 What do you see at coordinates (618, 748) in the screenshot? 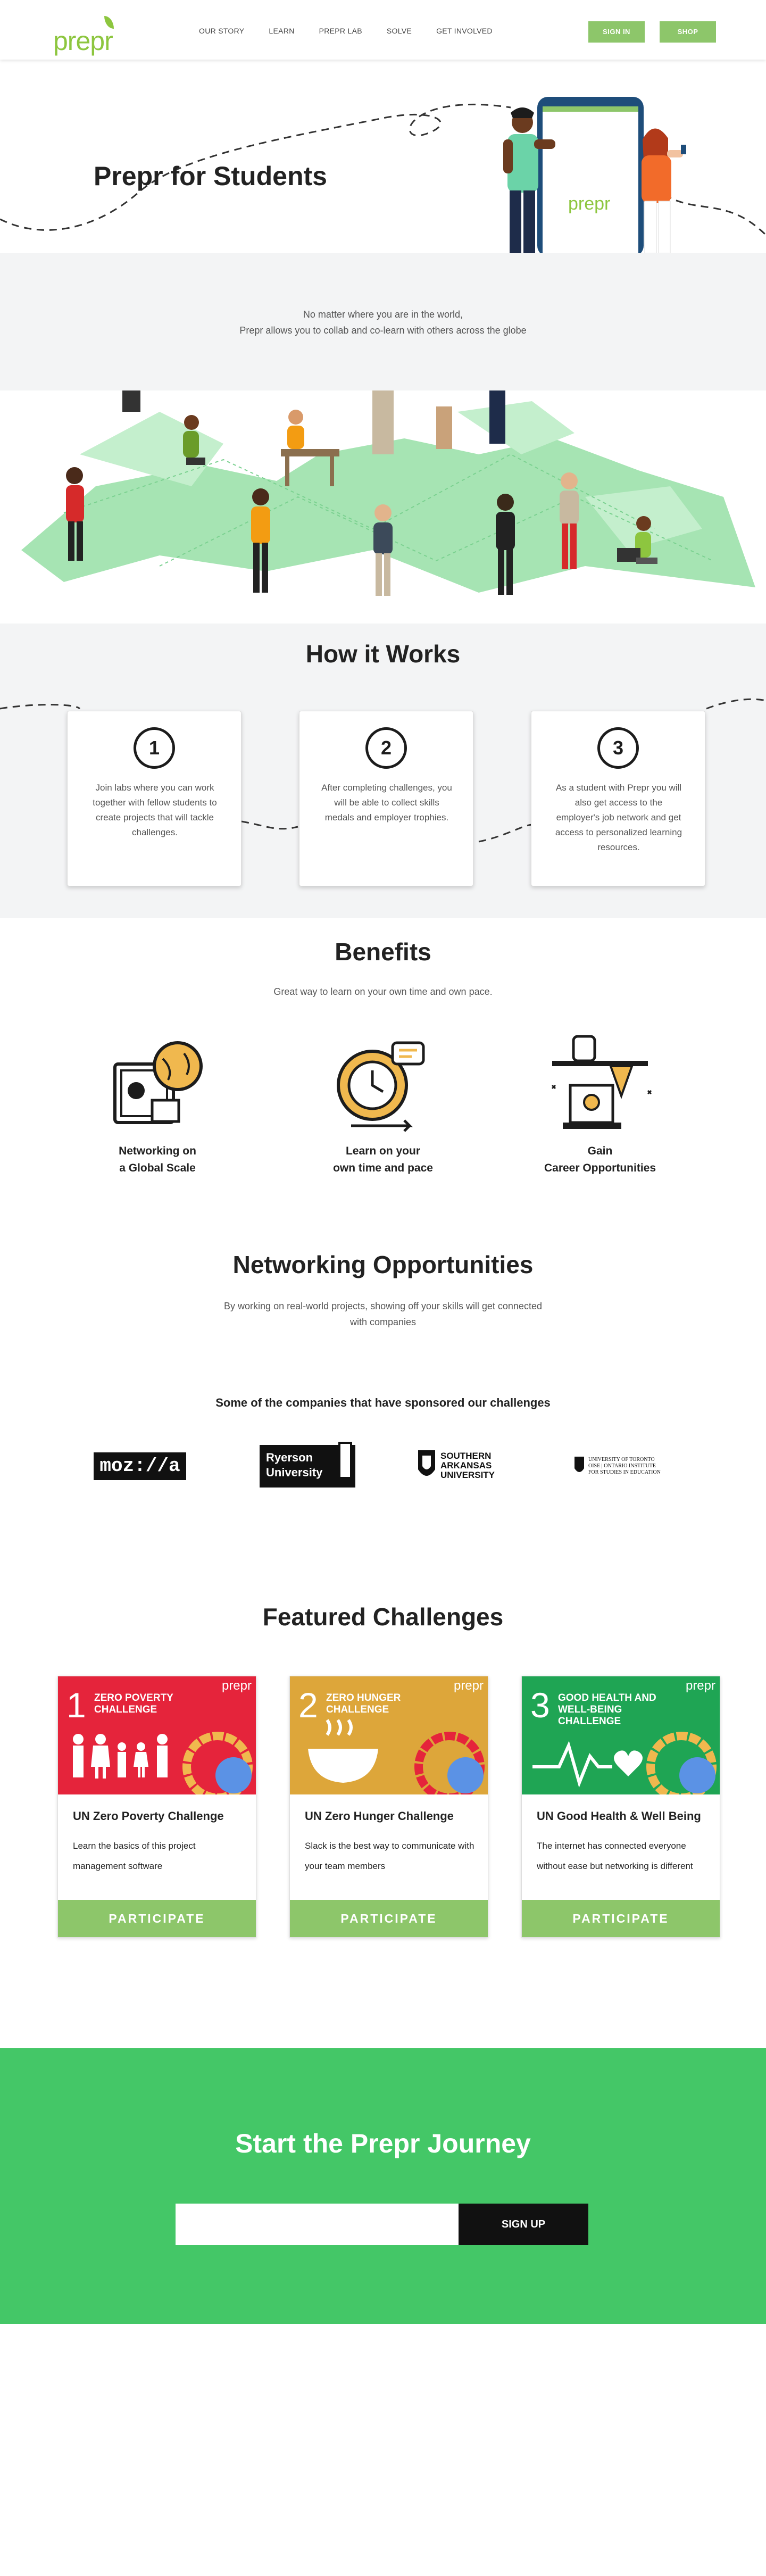
I see `step-number-3: 3` at bounding box center [618, 748].